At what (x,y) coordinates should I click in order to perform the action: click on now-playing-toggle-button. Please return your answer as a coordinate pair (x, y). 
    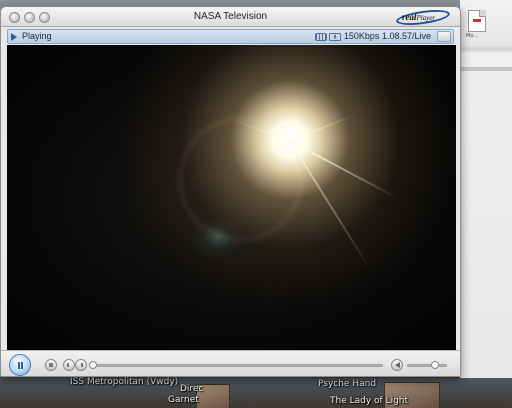
    Looking at the image, I should click on (444, 36).